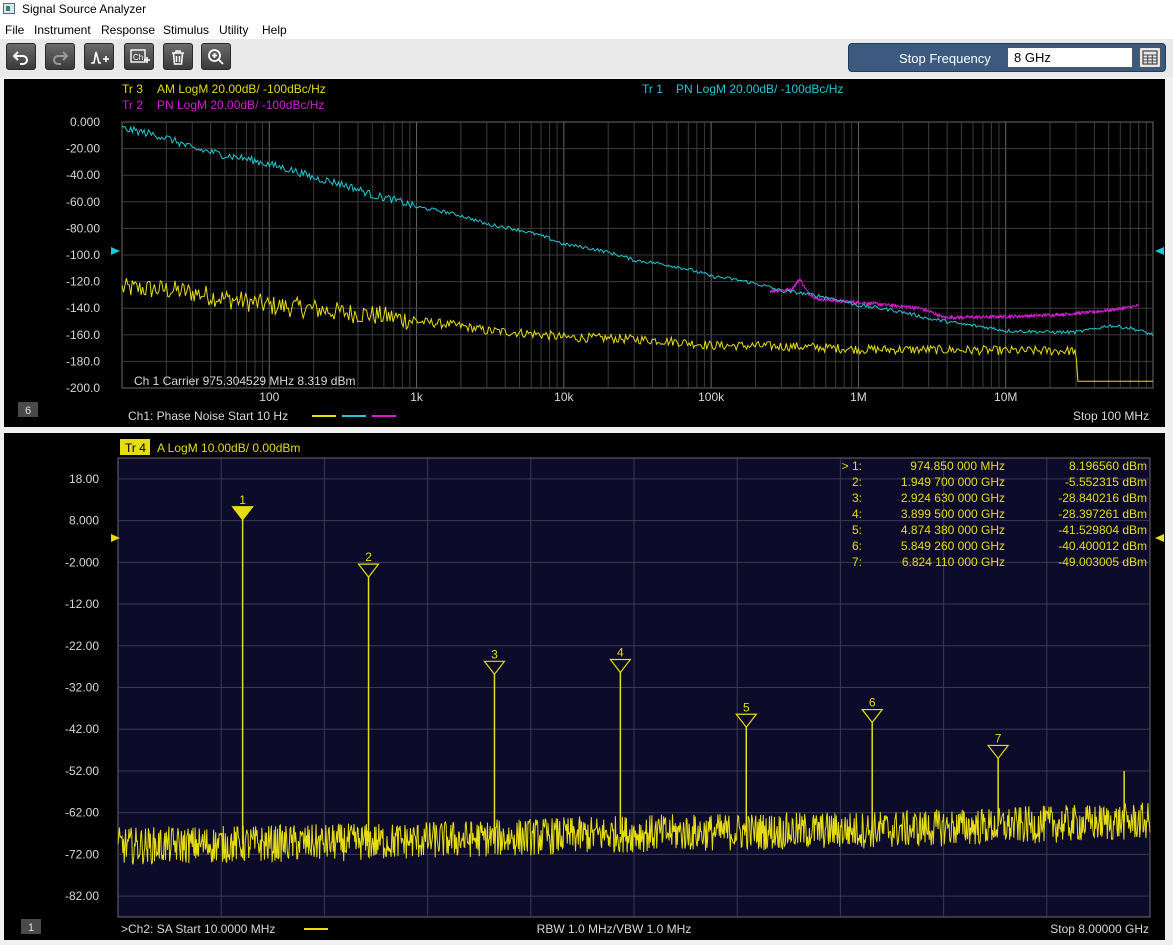 This screenshot has width=1173, height=945. Describe the element at coordinates (233, 30) in the screenshot. I see `menu-utility: Utility` at that location.